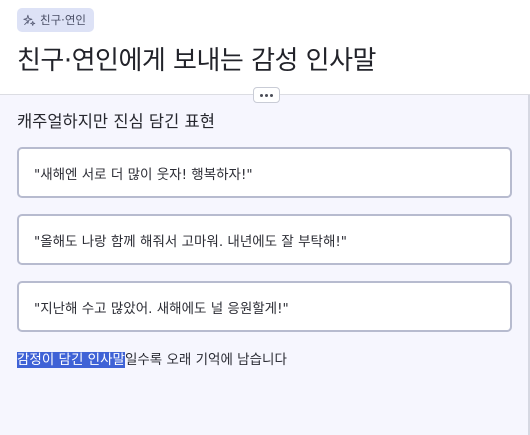 This screenshot has height=435, width=530. Describe the element at coordinates (205, 360) in the screenshot. I see `footer-text: 일수록 오래 기억에 남습니다` at that location.